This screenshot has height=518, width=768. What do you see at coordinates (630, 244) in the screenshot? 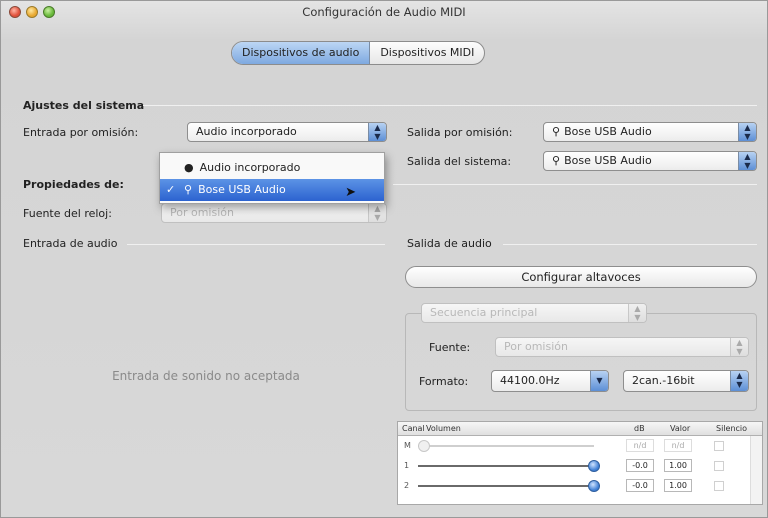
I see `audio-output-rule` at bounding box center [630, 244].